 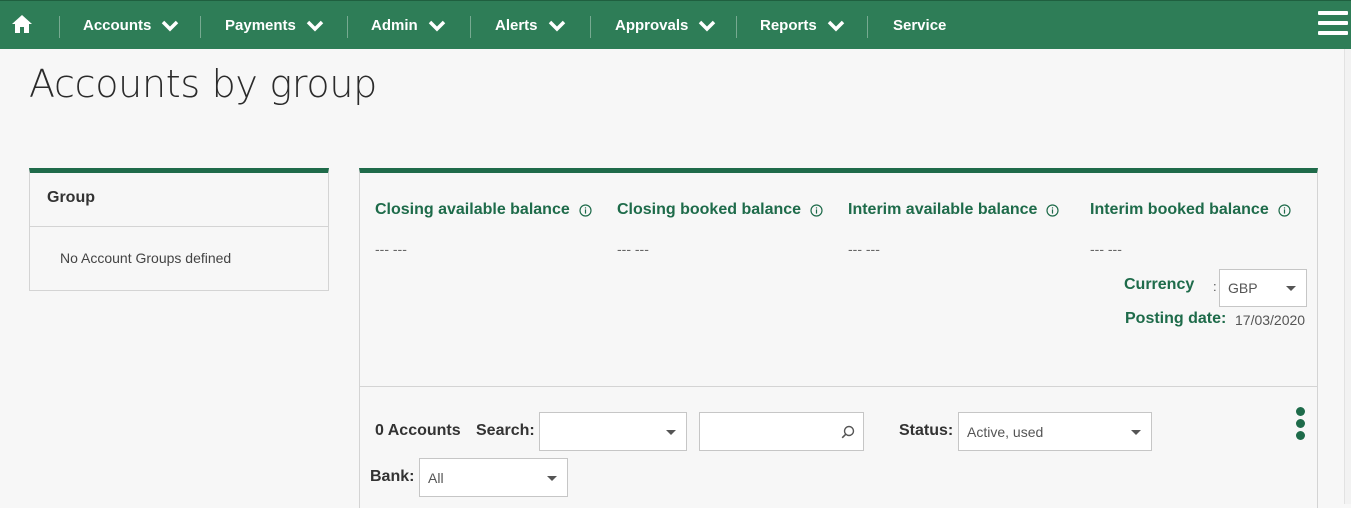 I want to click on closing-booked-balance-label: Closing booked balance, so click(x=720, y=210).